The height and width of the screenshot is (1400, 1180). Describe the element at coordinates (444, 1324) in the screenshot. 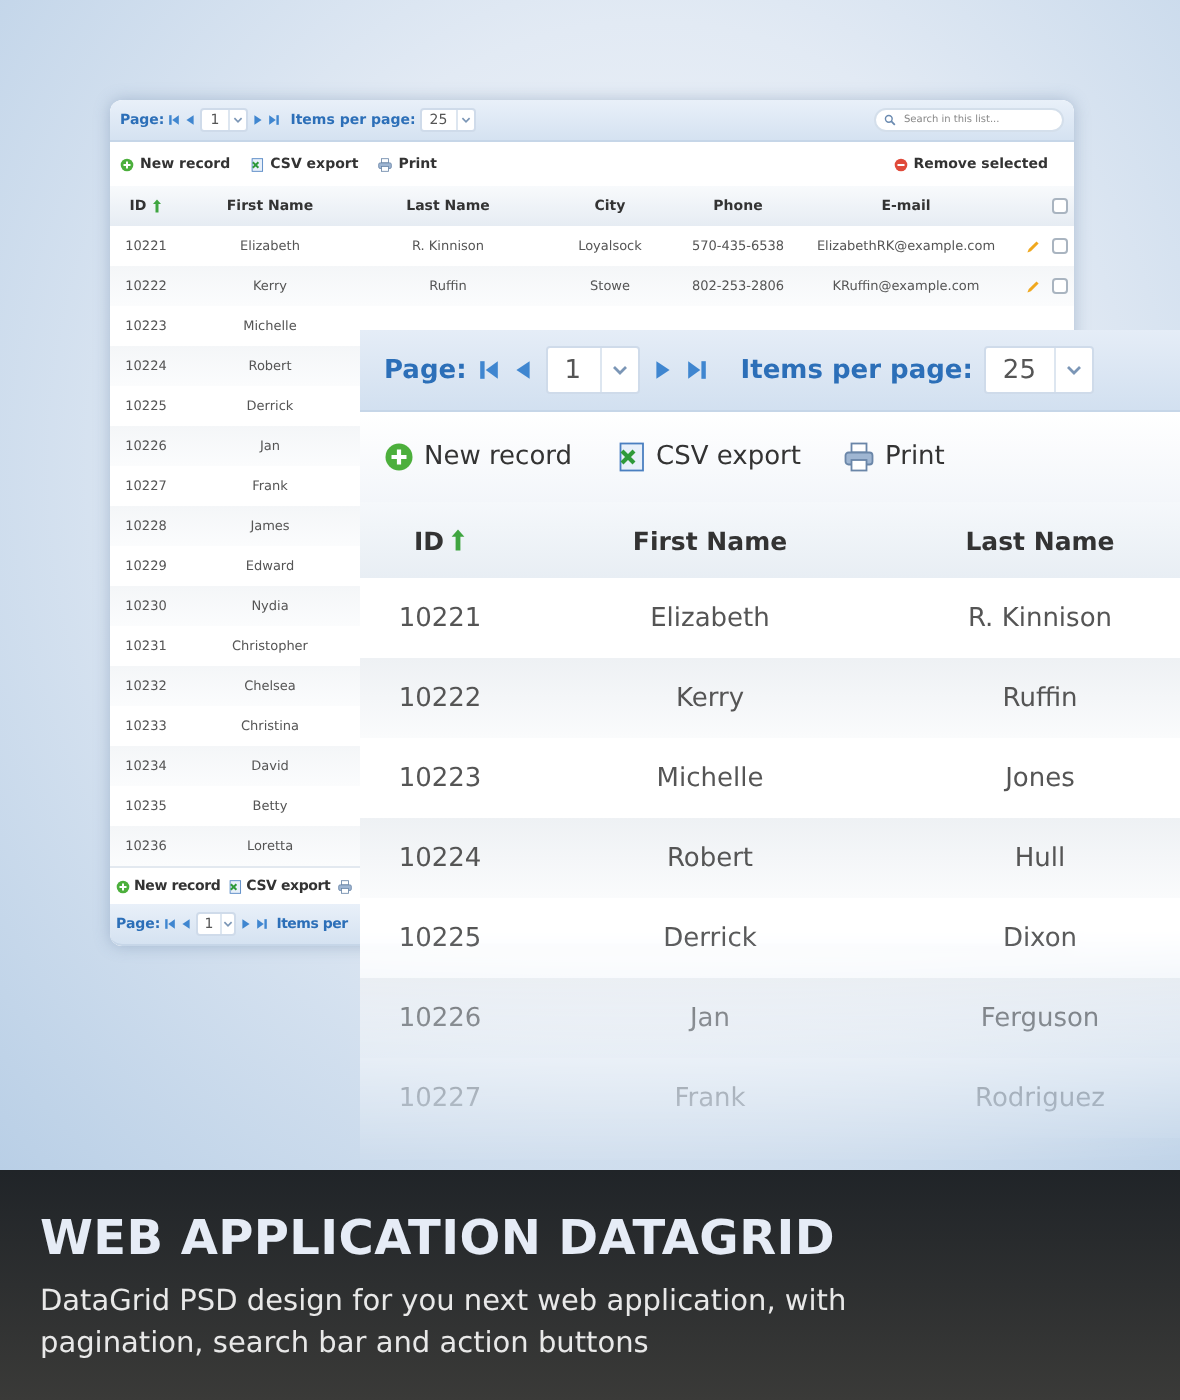

I see `banner-text: DataGrid PSD design for you next web application, with pagination, search bar and action buttons` at that location.